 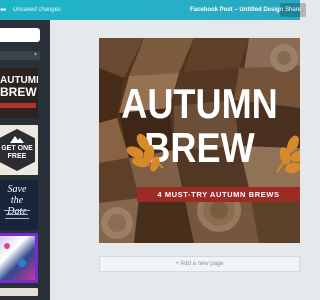 I want to click on template-text-line2: FREE, so click(x=17, y=156).